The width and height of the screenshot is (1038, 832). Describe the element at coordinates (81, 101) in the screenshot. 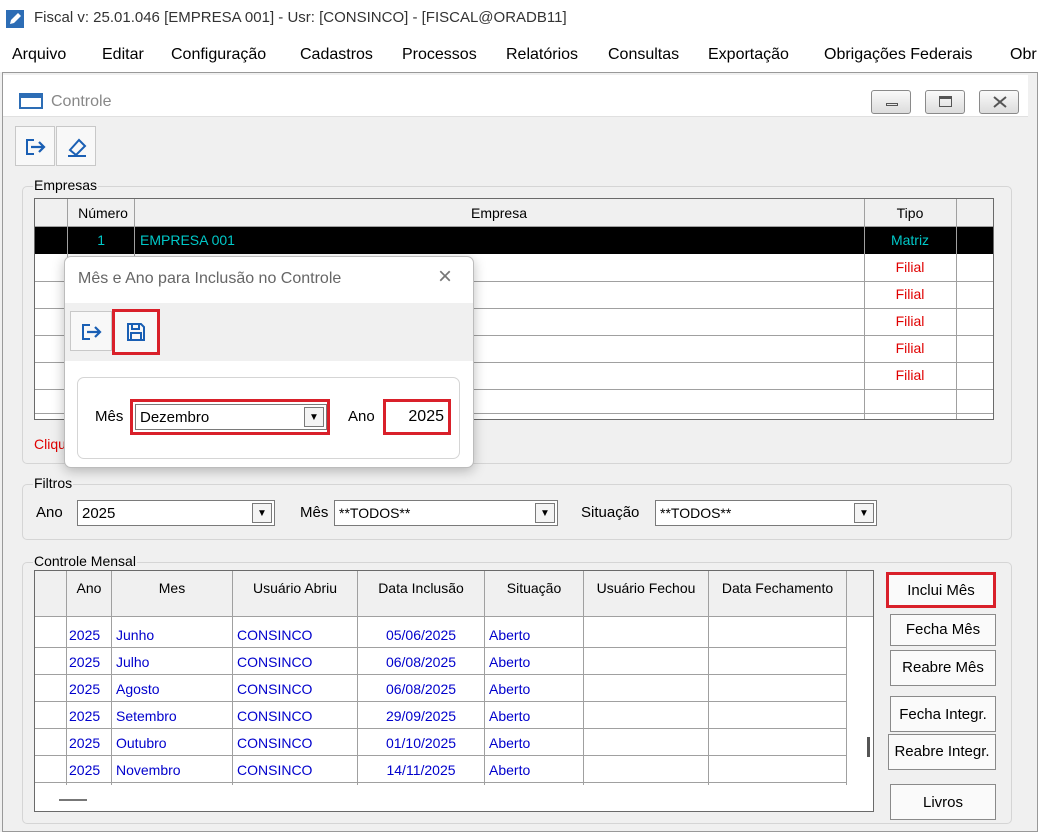

I see `window-title: Controle` at that location.